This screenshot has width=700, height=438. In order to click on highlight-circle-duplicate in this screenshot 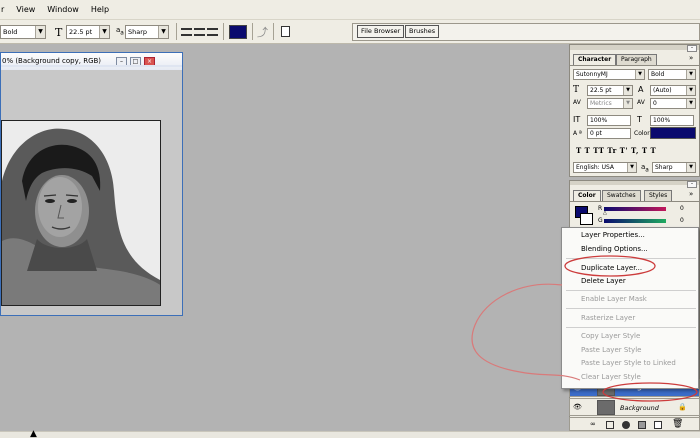, I will do `click(610, 266)`.